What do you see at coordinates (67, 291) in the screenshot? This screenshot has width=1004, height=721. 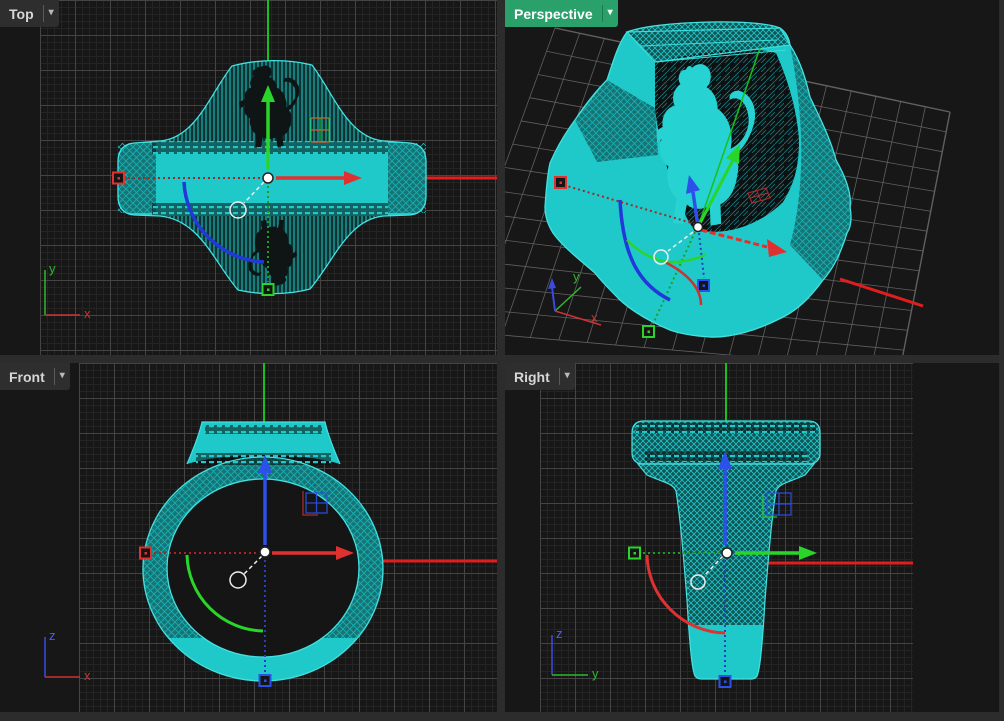 I see `cplane-axis-gizmo: y x` at bounding box center [67, 291].